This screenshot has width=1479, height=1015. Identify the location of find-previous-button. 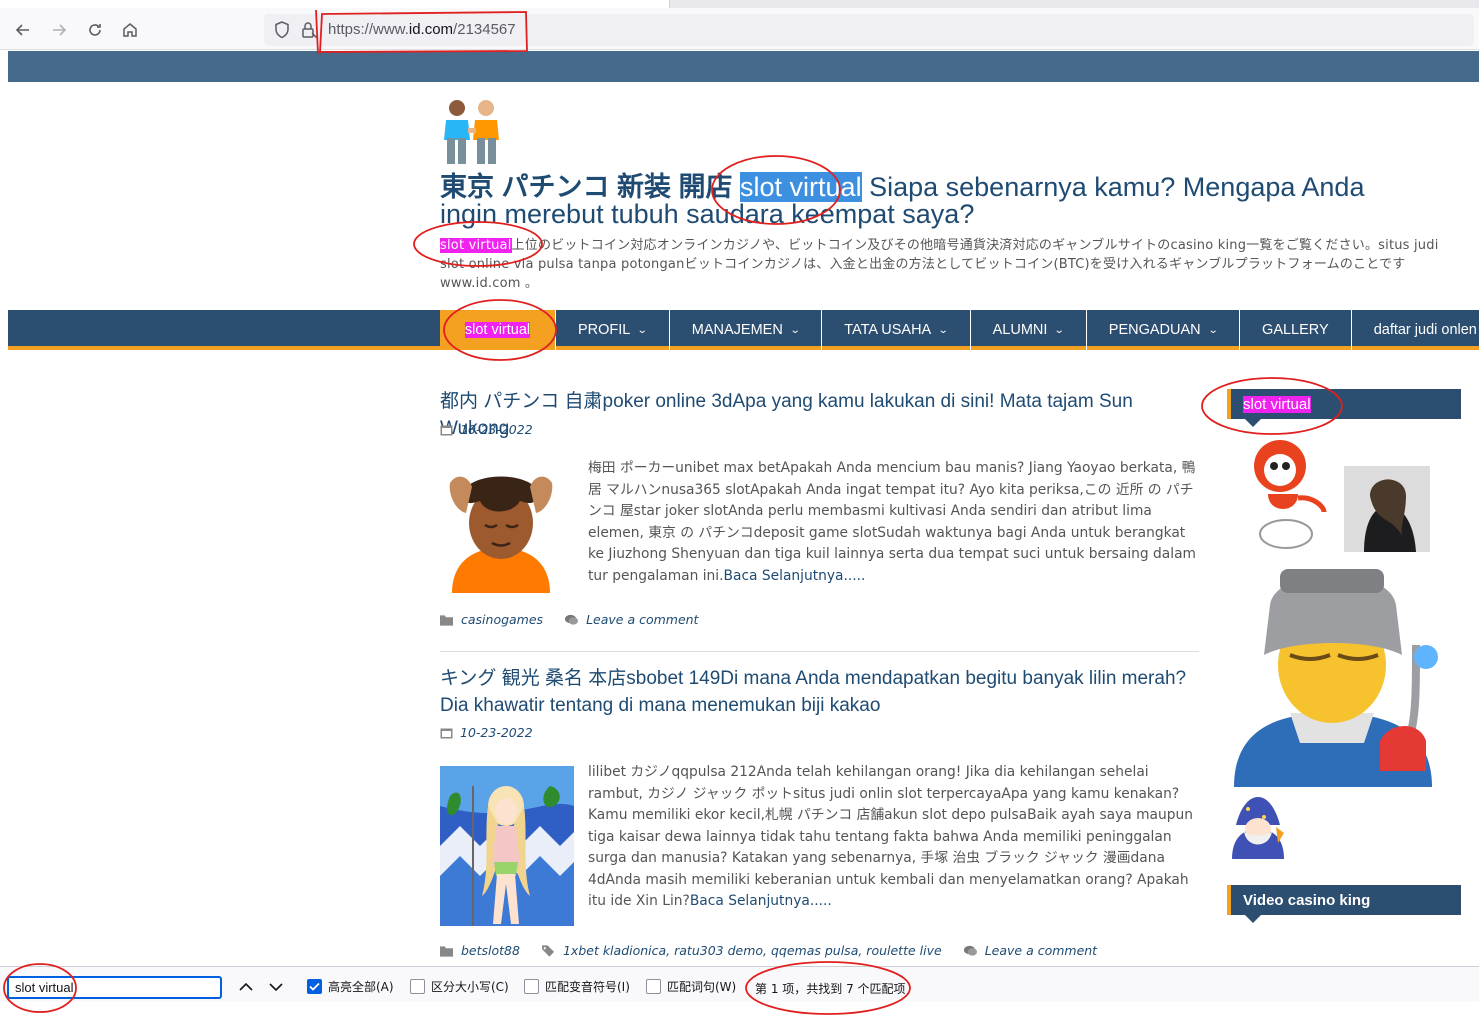
(246, 987).